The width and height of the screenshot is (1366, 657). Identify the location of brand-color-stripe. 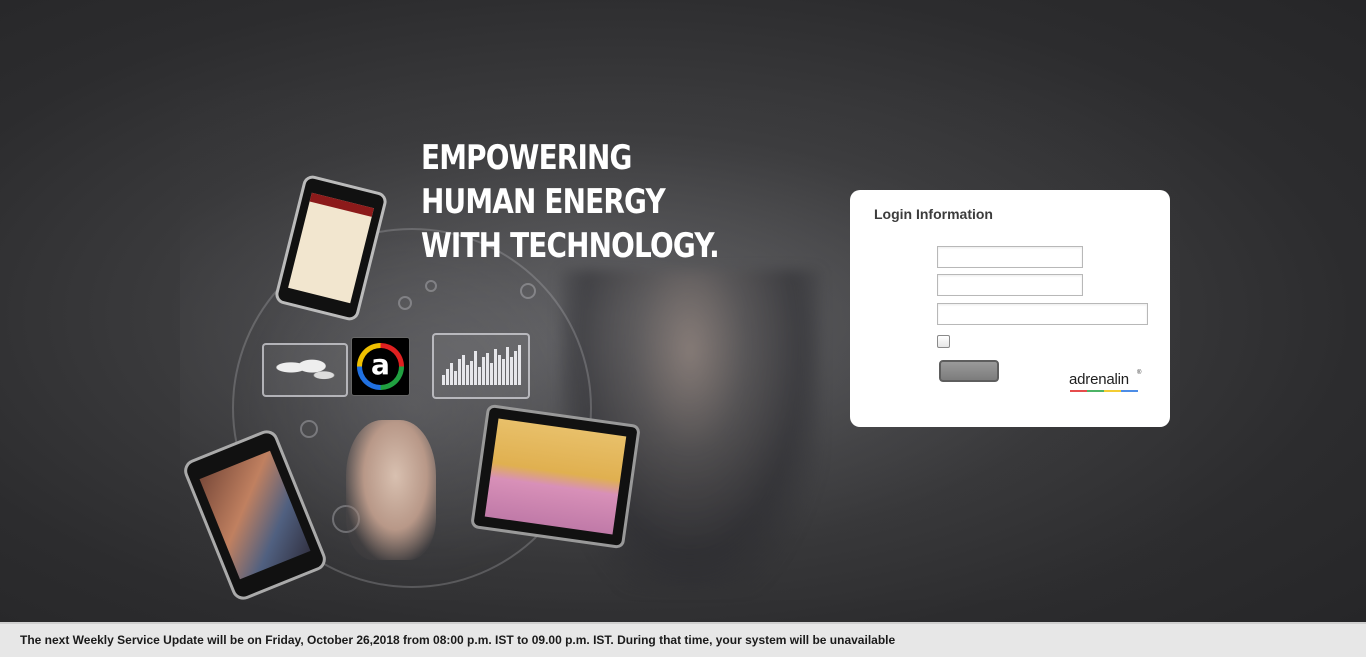
(1104, 391).